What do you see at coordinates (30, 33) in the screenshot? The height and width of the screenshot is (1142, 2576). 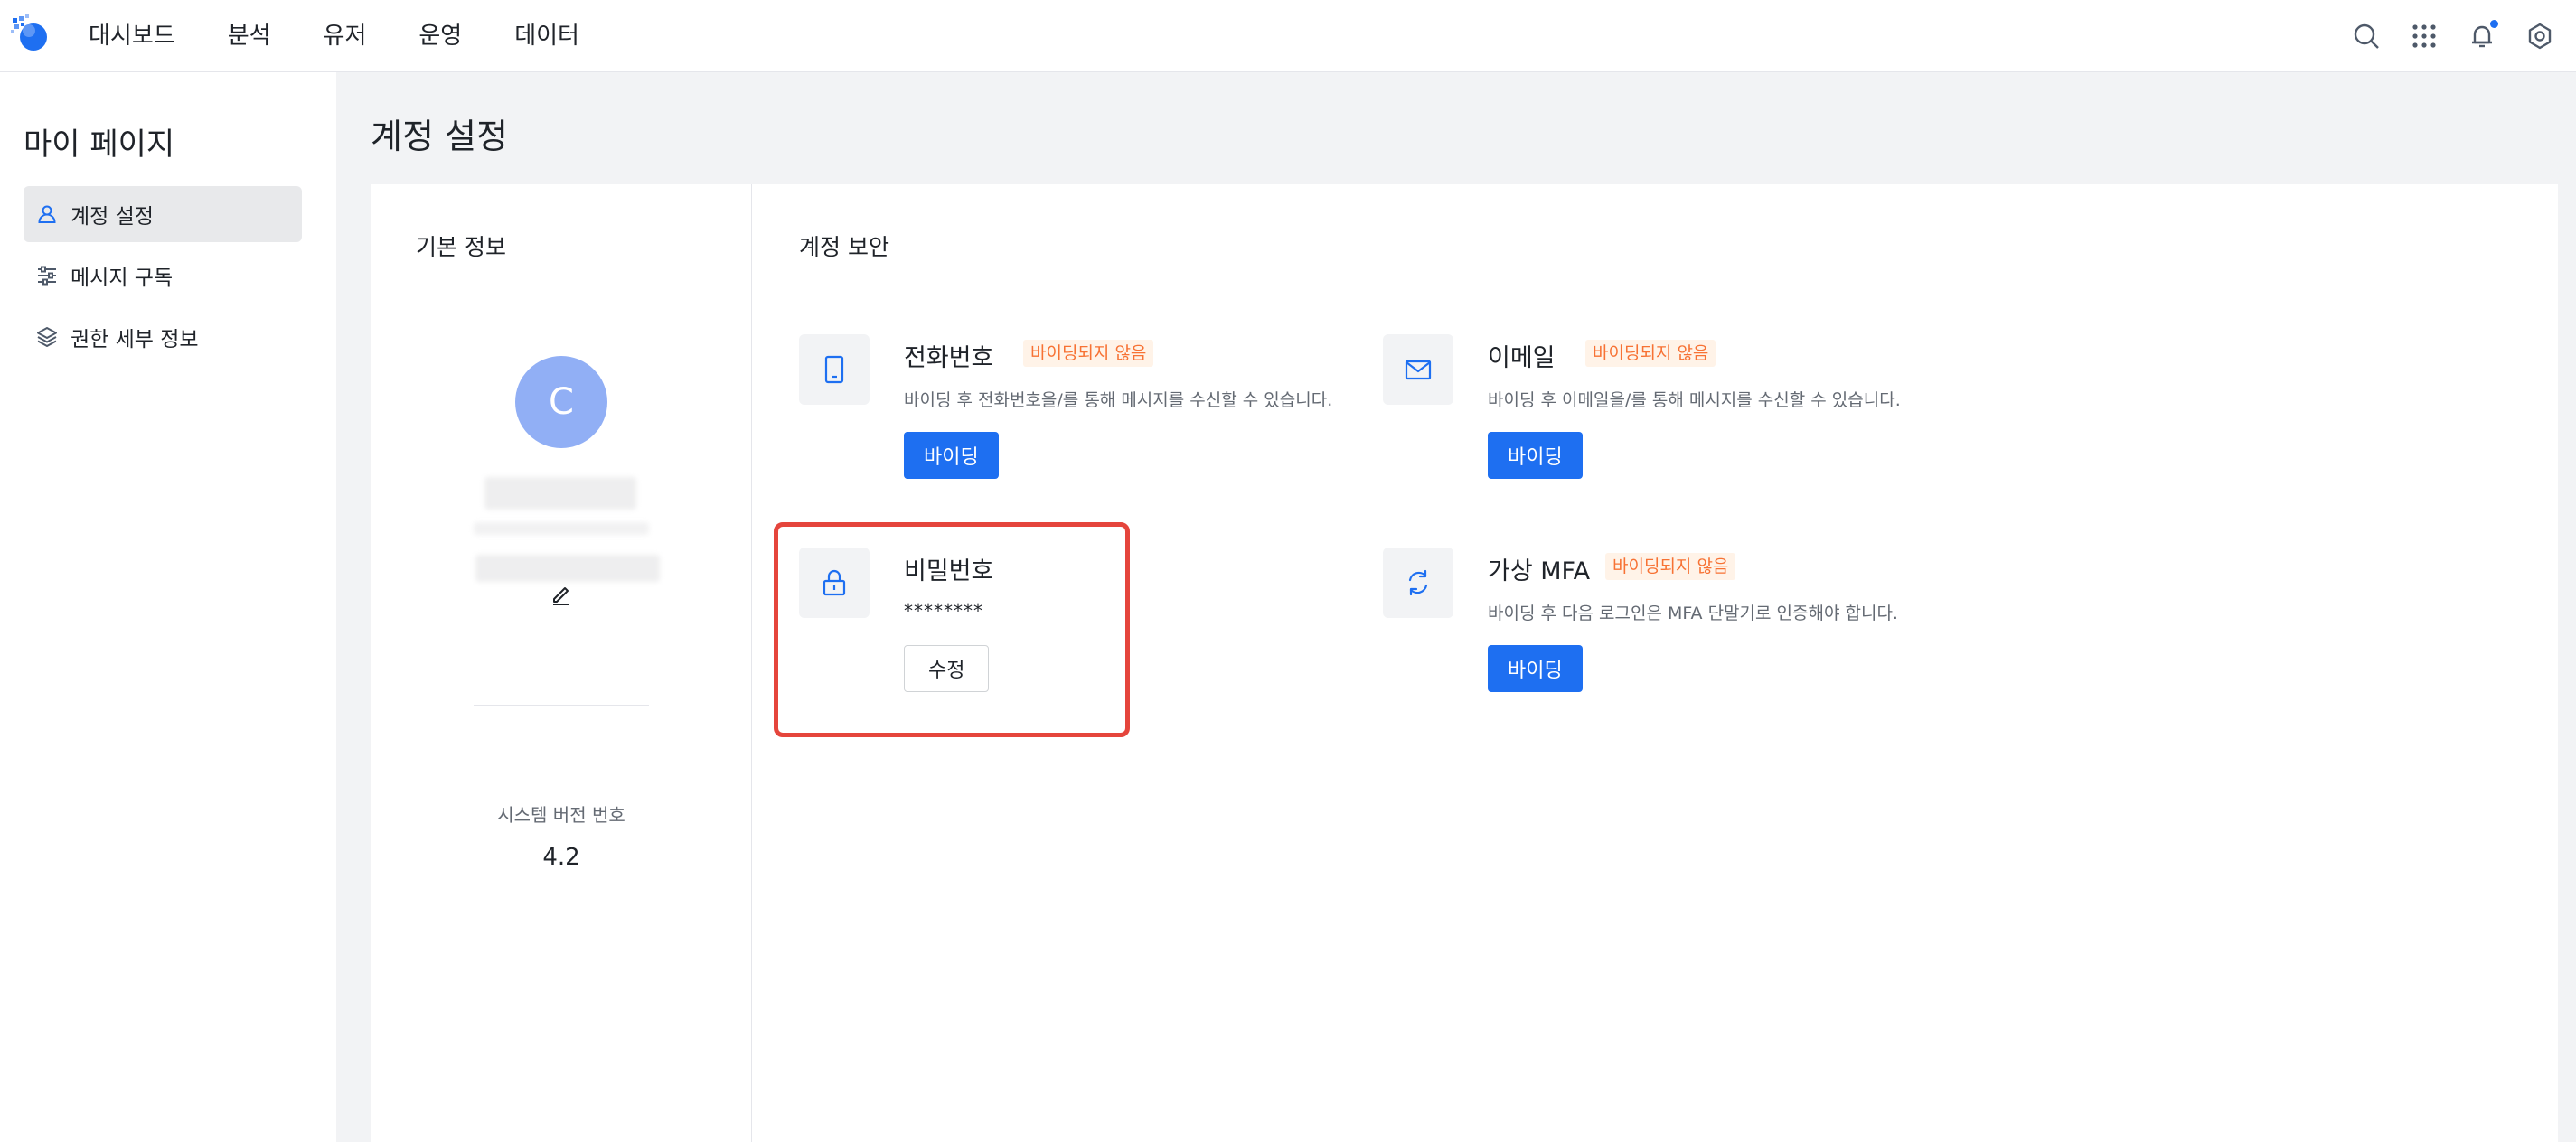 I see `brand-logo-icon` at bounding box center [30, 33].